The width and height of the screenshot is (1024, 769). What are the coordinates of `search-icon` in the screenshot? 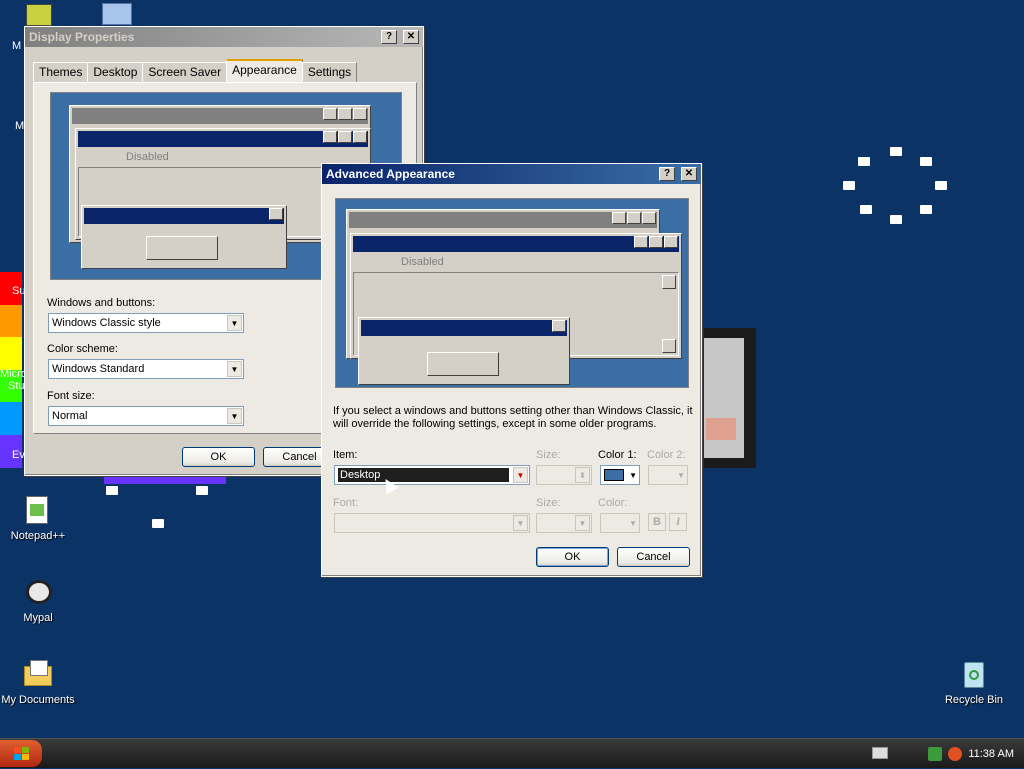 It's located at (955, 754).